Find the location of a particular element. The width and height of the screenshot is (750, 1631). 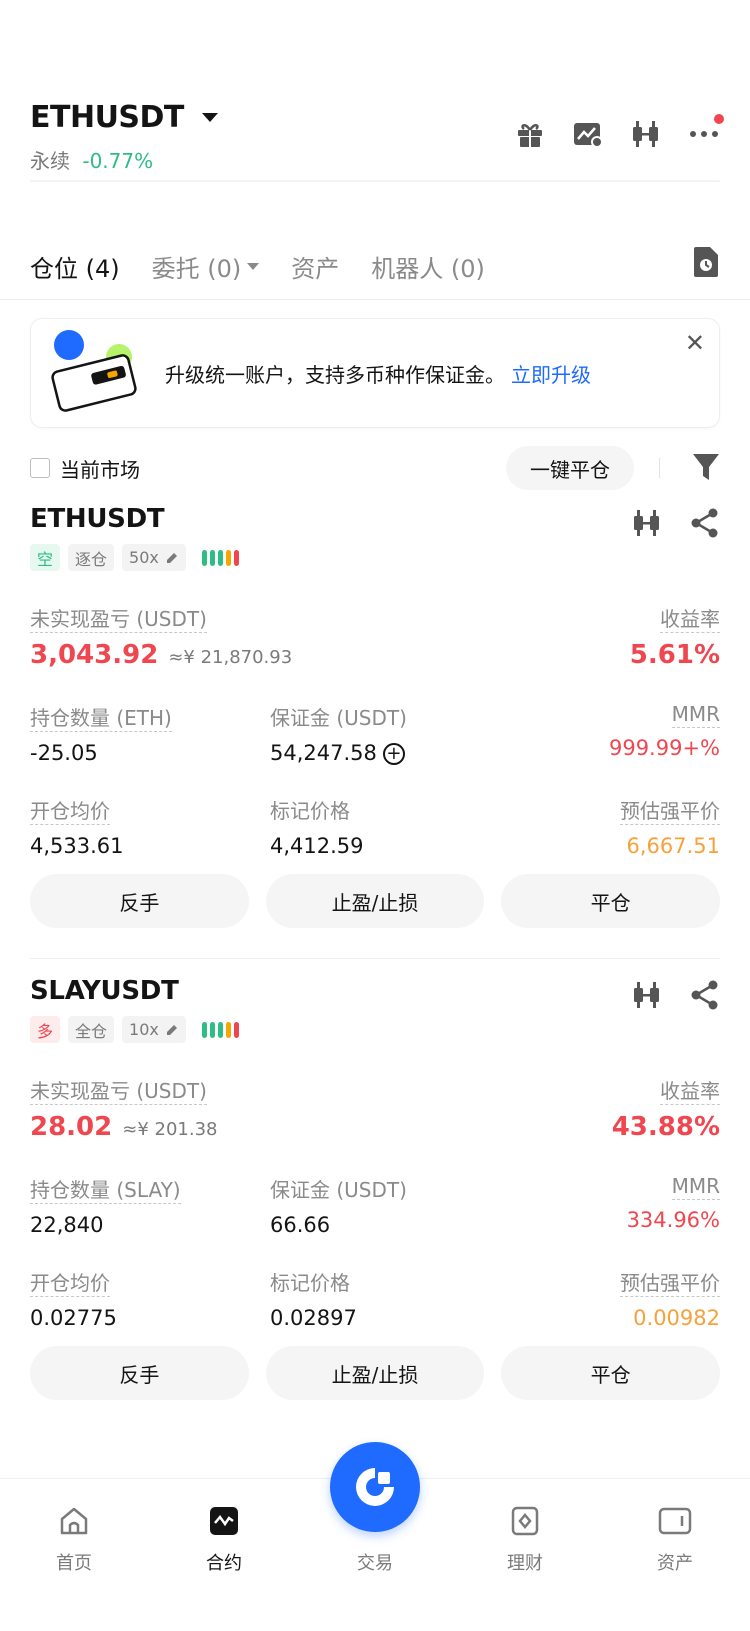

add-margin-icon: + is located at coordinates (393, 754).